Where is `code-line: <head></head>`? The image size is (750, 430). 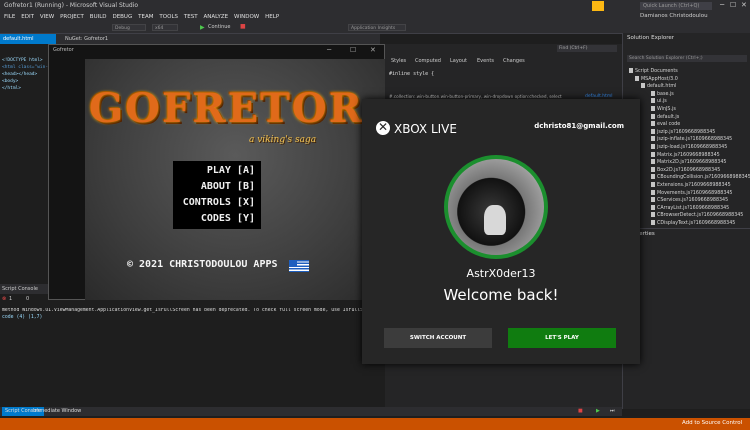 code-line: <head></head> is located at coordinates (20, 74).